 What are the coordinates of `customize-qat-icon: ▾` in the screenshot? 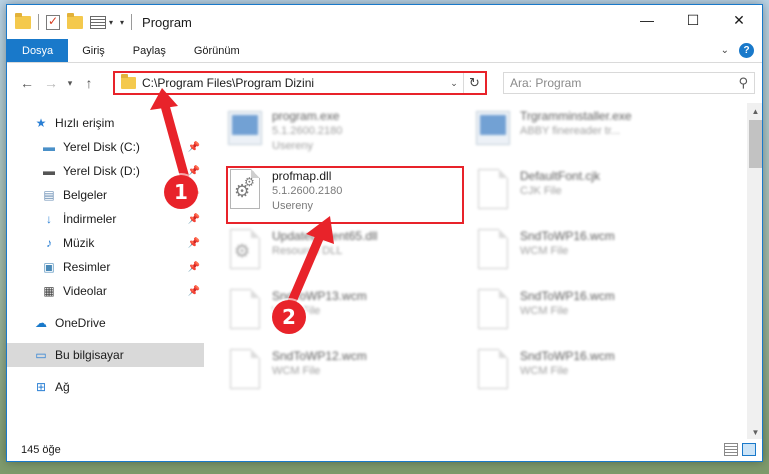 It's located at (122, 22).